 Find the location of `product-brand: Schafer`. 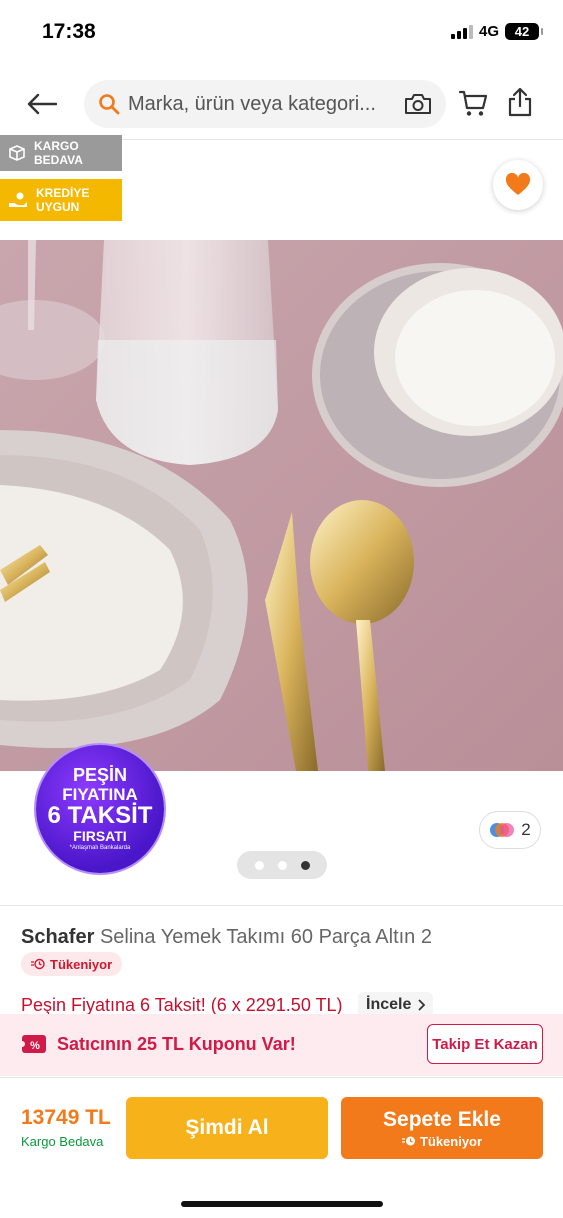

product-brand: Schafer is located at coordinates (57, 937).